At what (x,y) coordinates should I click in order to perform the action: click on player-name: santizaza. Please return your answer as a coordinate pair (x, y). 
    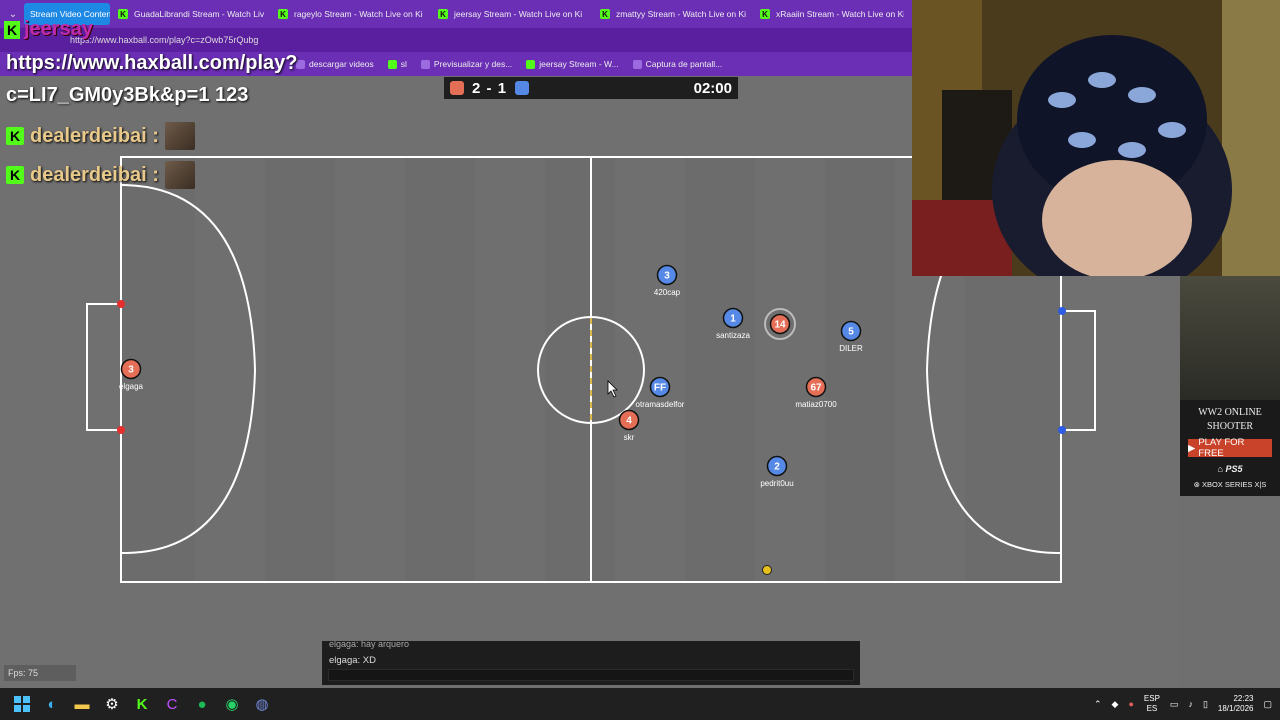
    Looking at the image, I should click on (733, 335).